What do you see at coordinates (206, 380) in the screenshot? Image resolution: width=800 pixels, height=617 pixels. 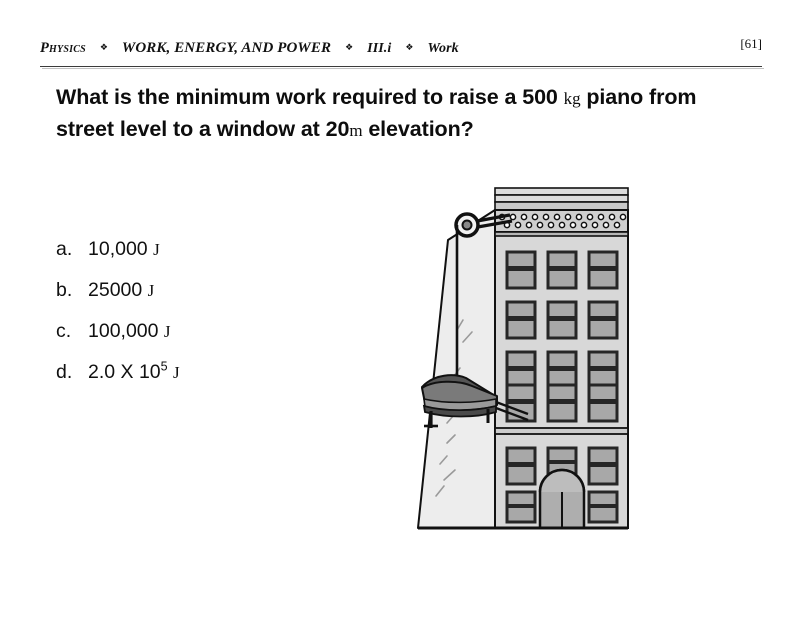 I see `answer-option-d: d. 2.0 X 105 J` at bounding box center [206, 380].